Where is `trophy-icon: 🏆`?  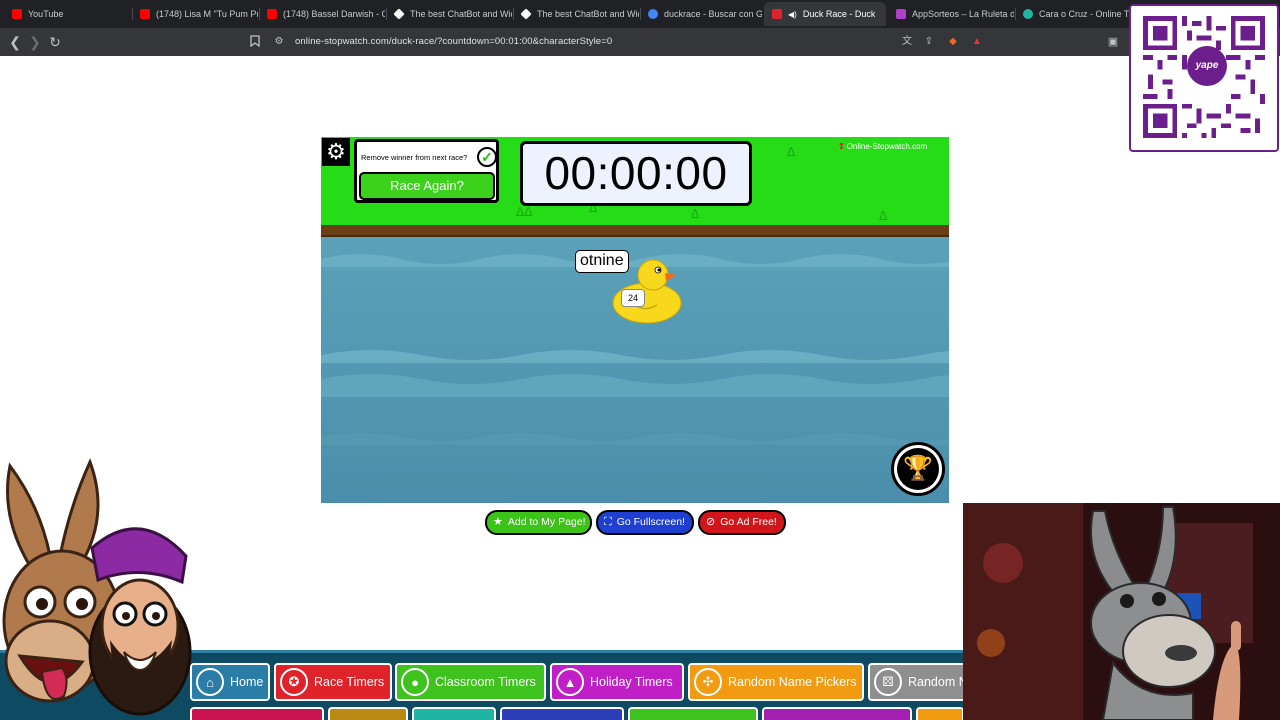 trophy-icon: 🏆 is located at coordinates (918, 469).